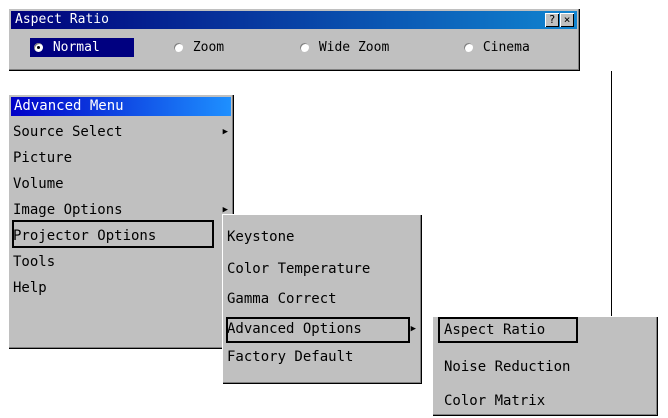 This screenshot has height=418, width=668. Describe the element at coordinates (121, 158) in the screenshot. I see `menu-item-picture: Picture` at that location.